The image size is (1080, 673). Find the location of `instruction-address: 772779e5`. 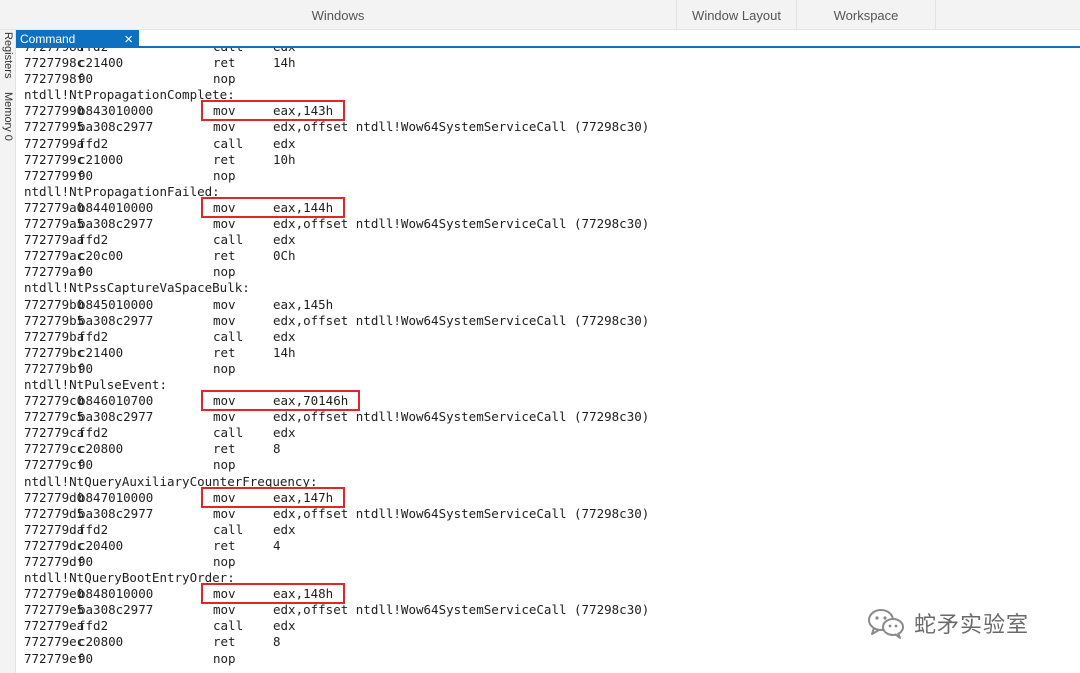

instruction-address: 772779e5 is located at coordinates (54, 610).